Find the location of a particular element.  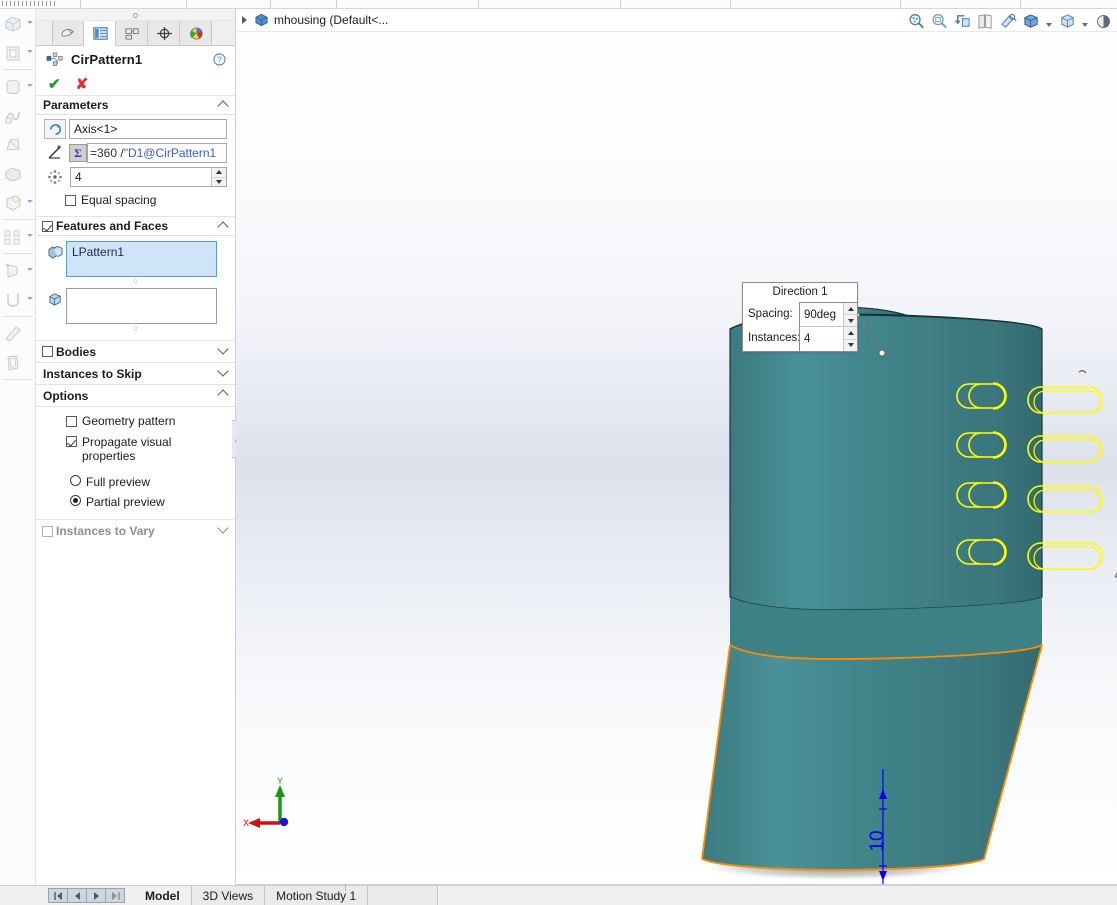

tab-motion-study-1: Motion Study 1 is located at coordinates (317, 895).